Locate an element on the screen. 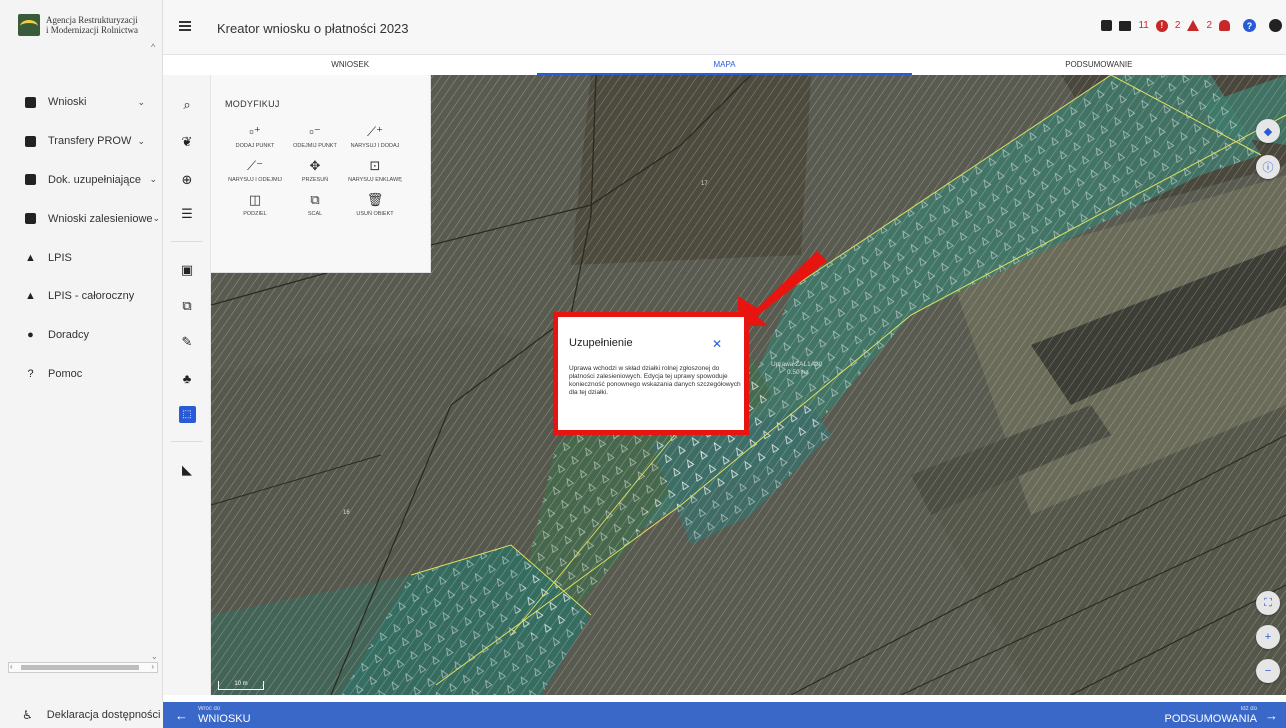 The height and width of the screenshot is (728, 1286). delete-object-button: 🗑 USUŃ OBIEKT is located at coordinates (375, 204).